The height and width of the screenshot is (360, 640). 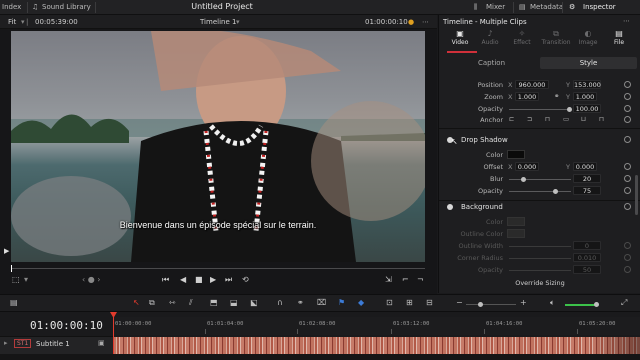 What do you see at coordinates (619, 37) in the screenshot?
I see `tab-file: ▤ File` at bounding box center [619, 37].